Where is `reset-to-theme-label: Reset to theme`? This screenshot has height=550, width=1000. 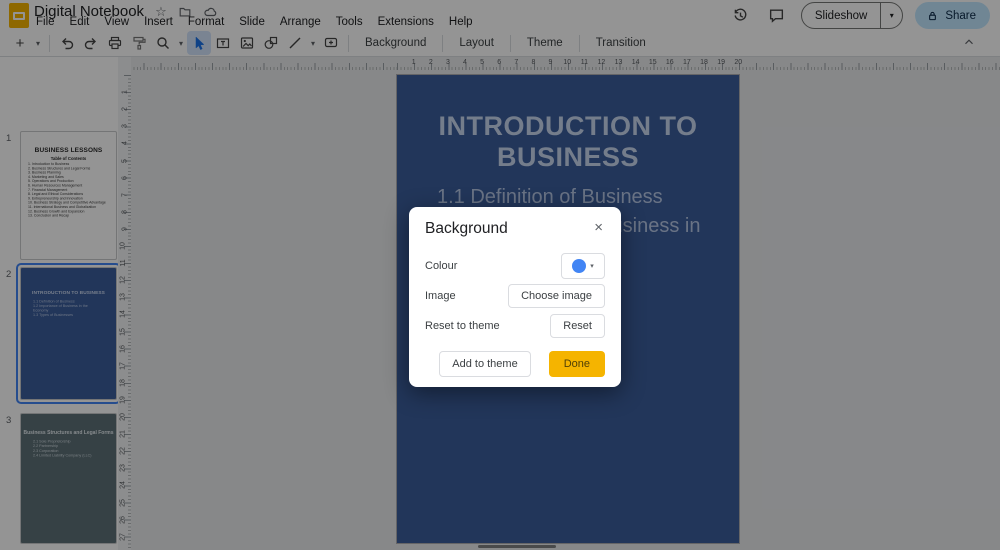 reset-to-theme-label: Reset to theme is located at coordinates (462, 326).